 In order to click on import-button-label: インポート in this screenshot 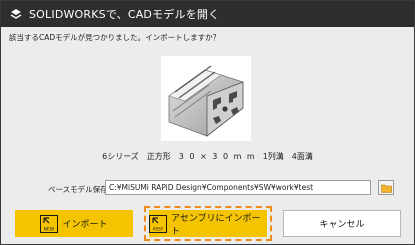, I will do `click(85, 225)`.